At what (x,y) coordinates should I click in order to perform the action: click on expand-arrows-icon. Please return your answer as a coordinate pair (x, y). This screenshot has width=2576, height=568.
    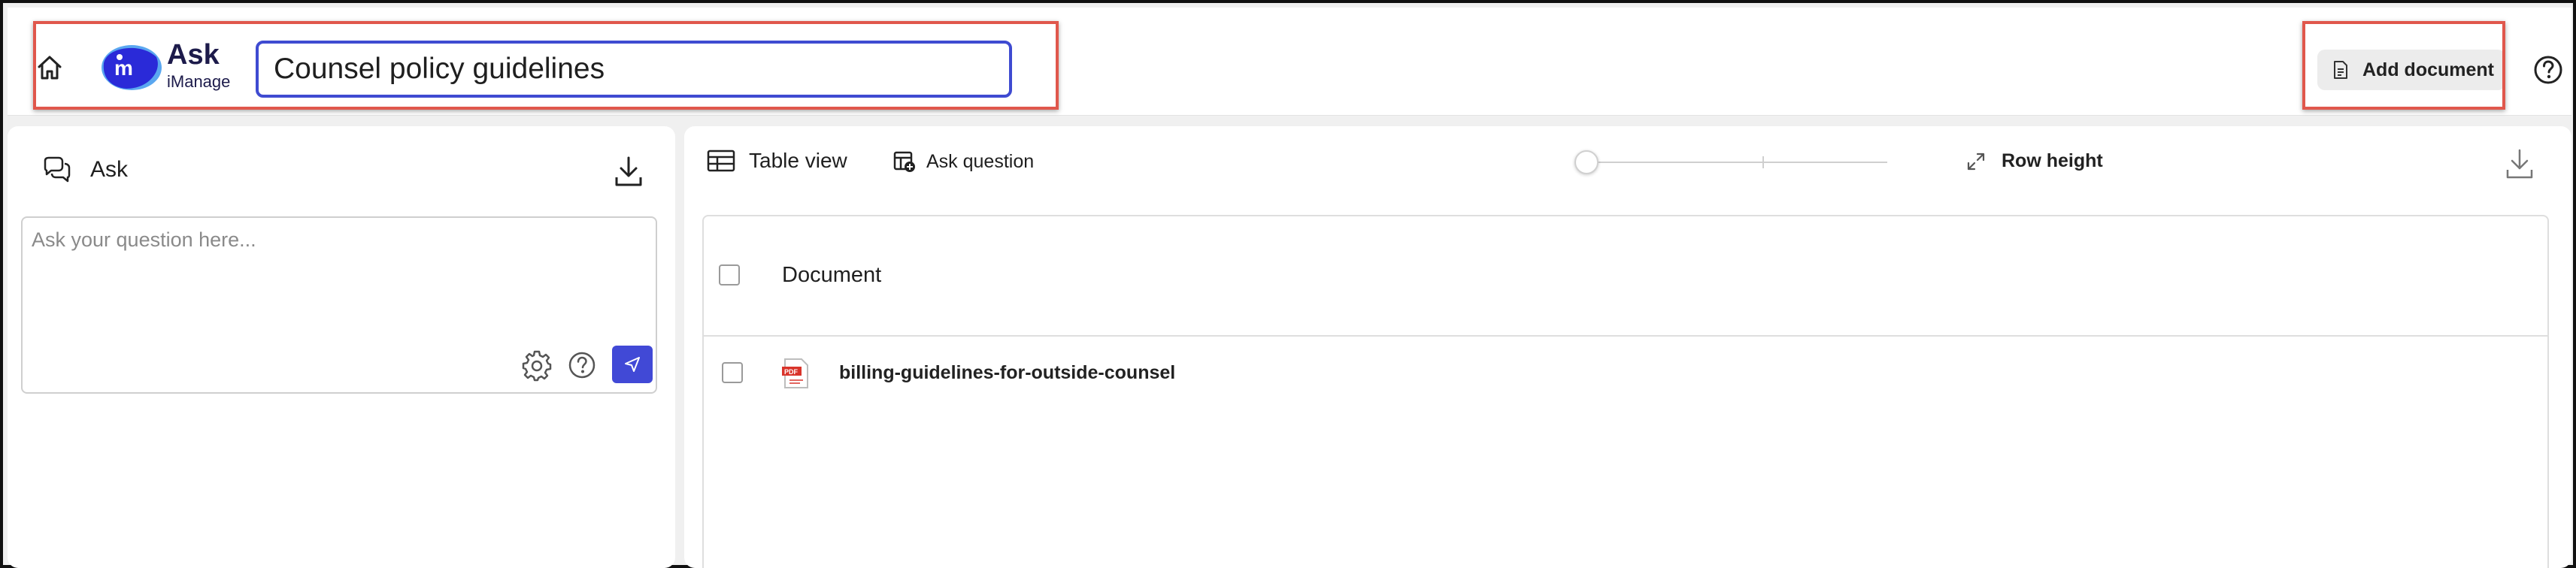
    Looking at the image, I should click on (1976, 161).